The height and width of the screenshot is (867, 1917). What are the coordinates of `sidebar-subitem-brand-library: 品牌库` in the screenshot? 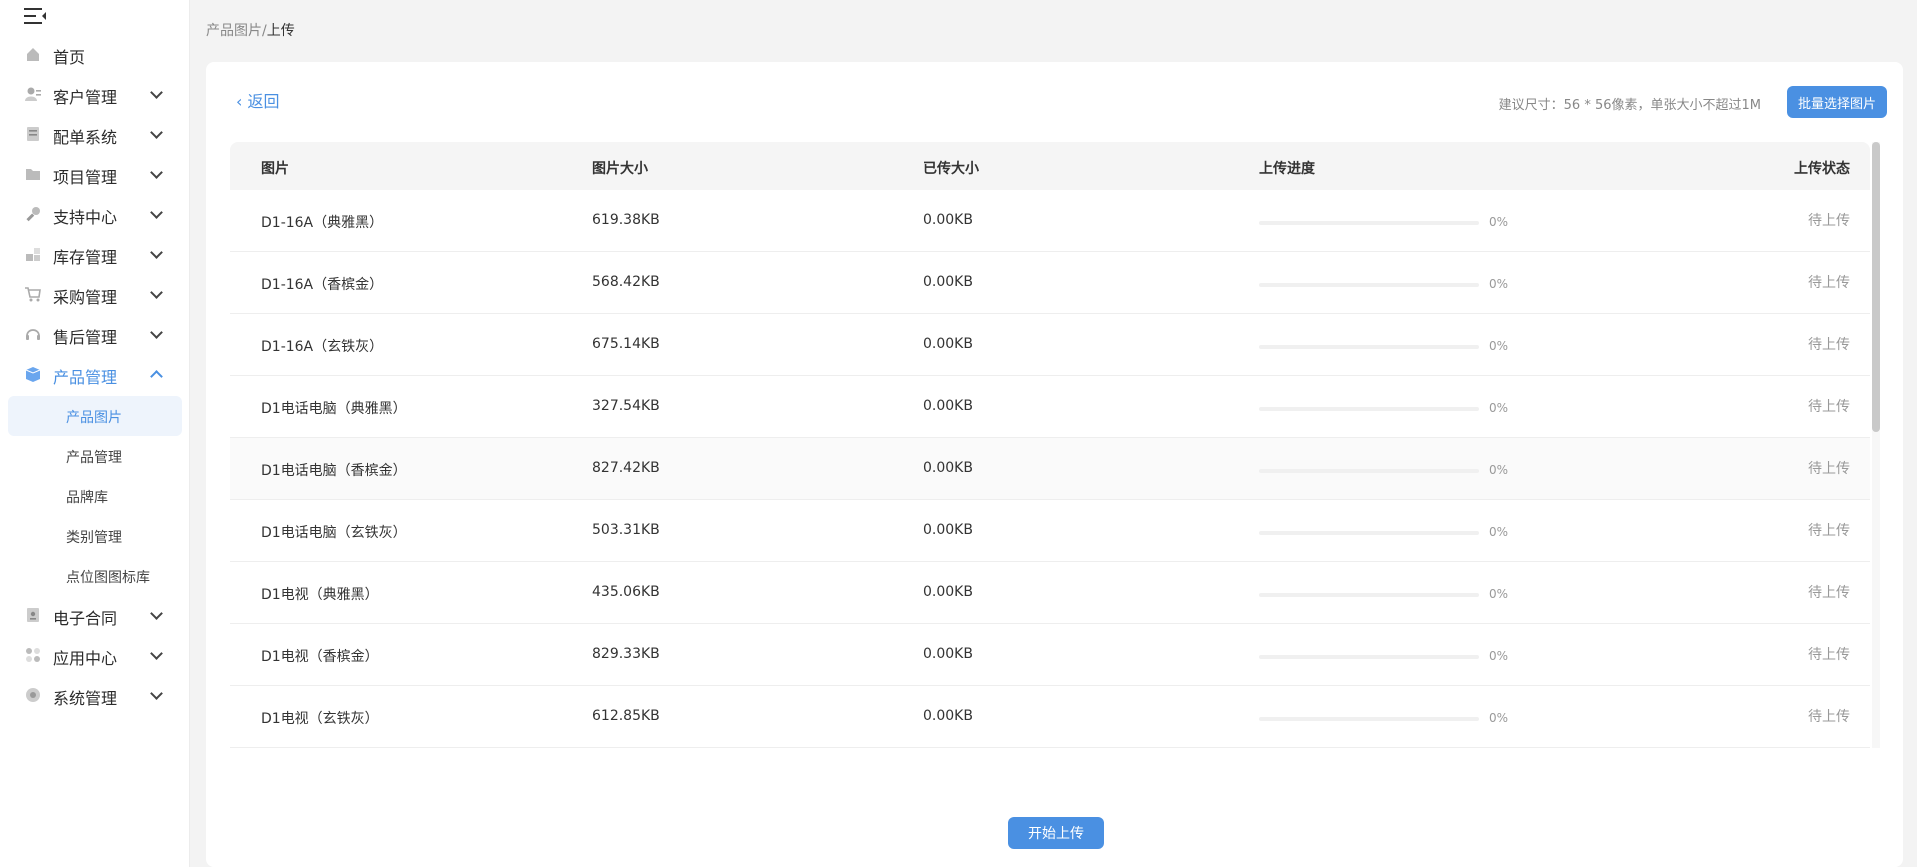 It's located at (95, 496).